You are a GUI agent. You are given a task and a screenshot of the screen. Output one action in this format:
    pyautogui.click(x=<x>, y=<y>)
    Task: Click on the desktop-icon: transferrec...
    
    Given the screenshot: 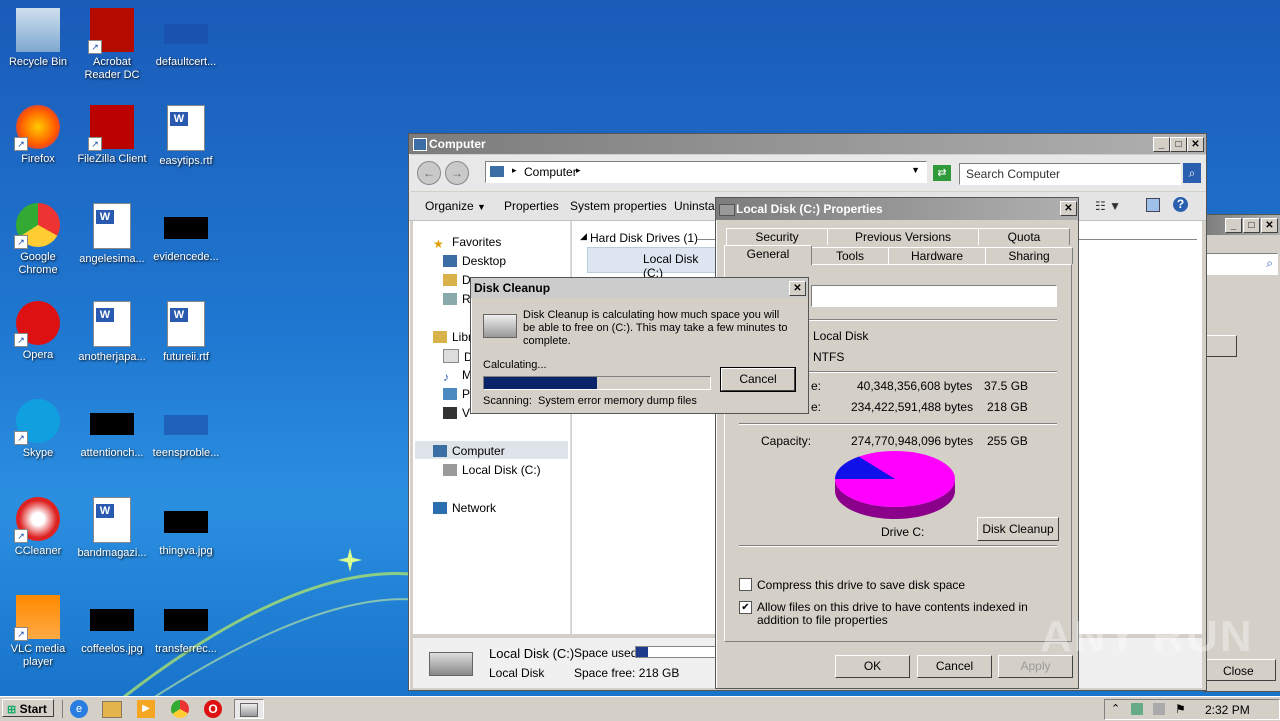 What is the action you would take?
    pyautogui.click(x=186, y=625)
    